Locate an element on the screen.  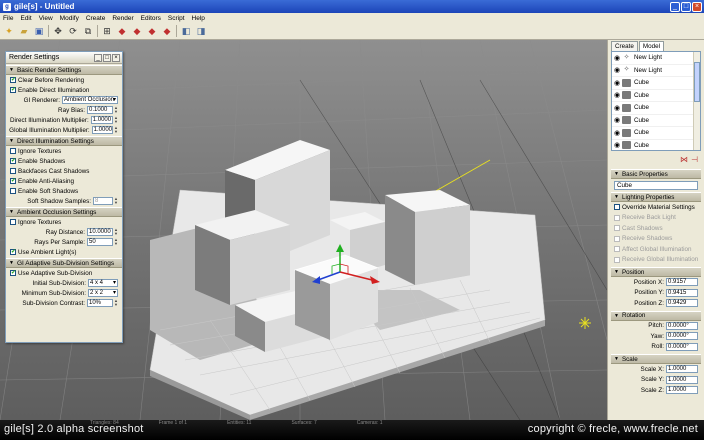
global-mult-input: 1.0000 is located at coordinates (102, 130).